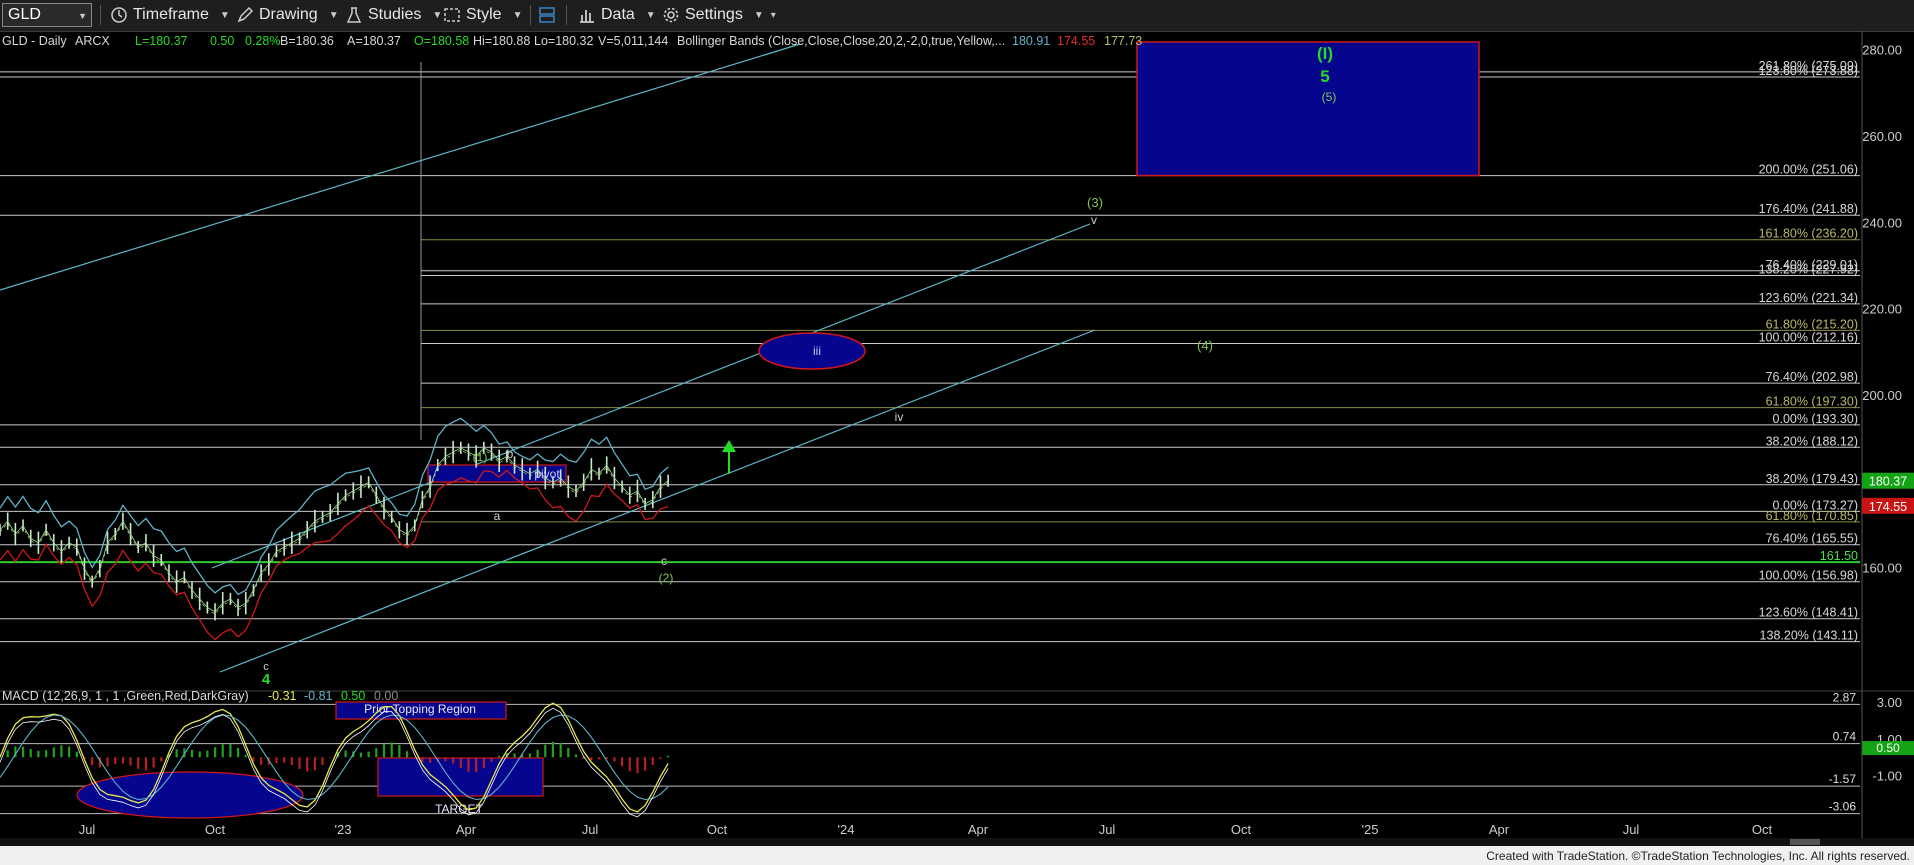  I want to click on chevron-down-icon: ▾, so click(773, 15).